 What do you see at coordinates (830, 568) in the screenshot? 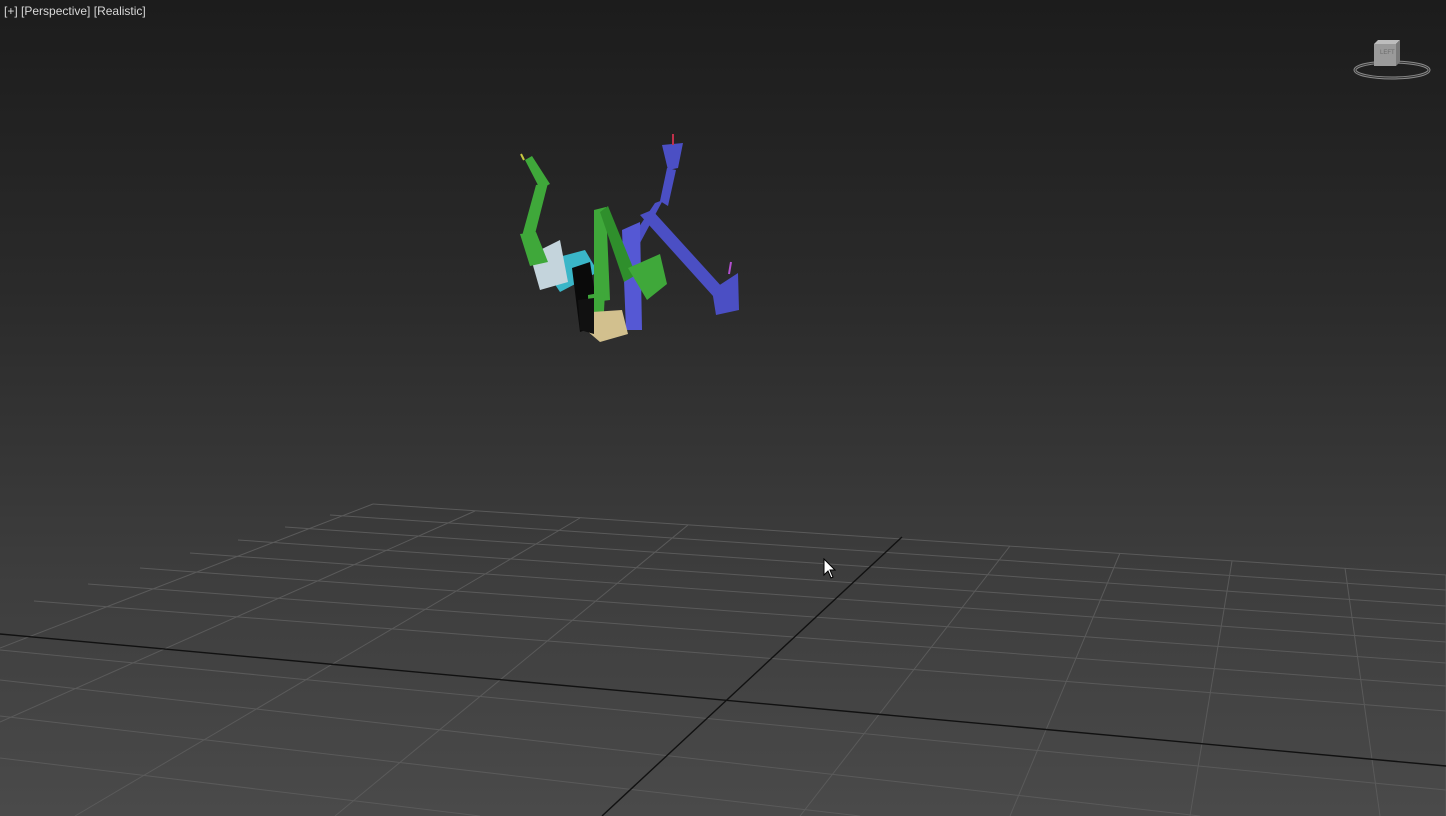
I see `mouse-pointer-icon` at bounding box center [830, 568].